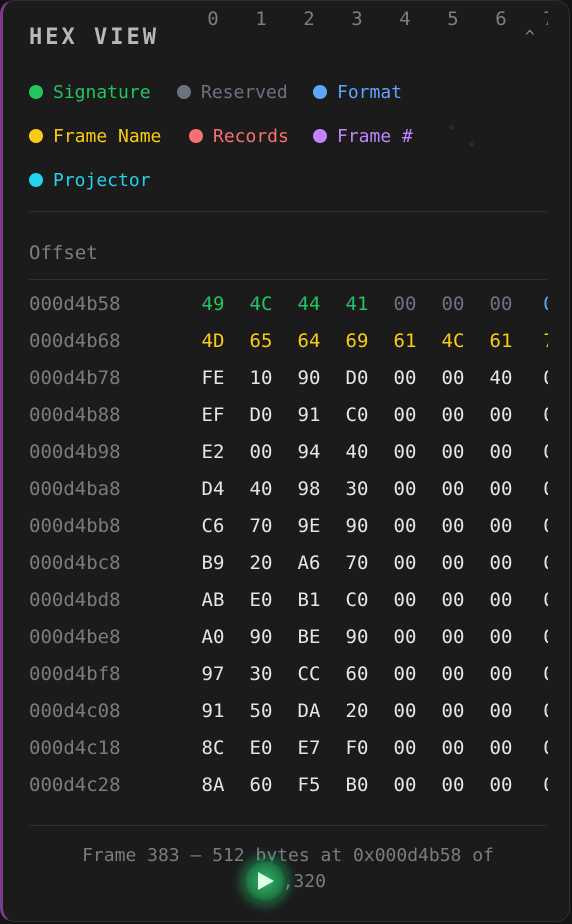 The width and height of the screenshot is (572, 924). I want to click on byte-cell: 50, so click(261, 711).